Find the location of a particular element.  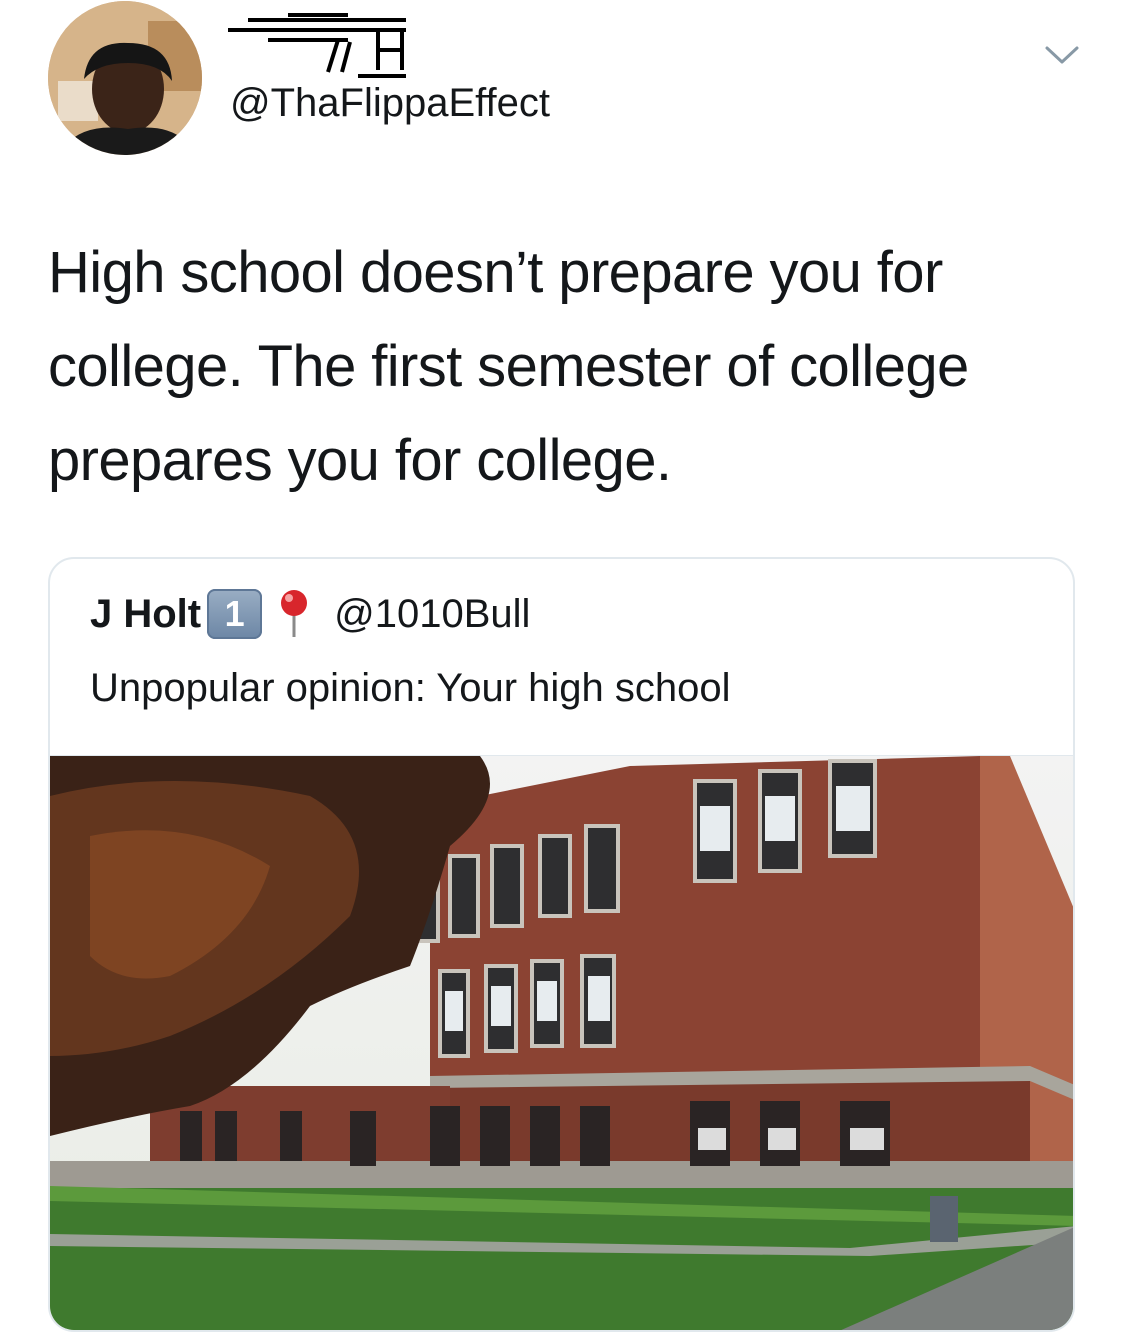

keycap-one-icon: 1 is located at coordinates (235, 614).